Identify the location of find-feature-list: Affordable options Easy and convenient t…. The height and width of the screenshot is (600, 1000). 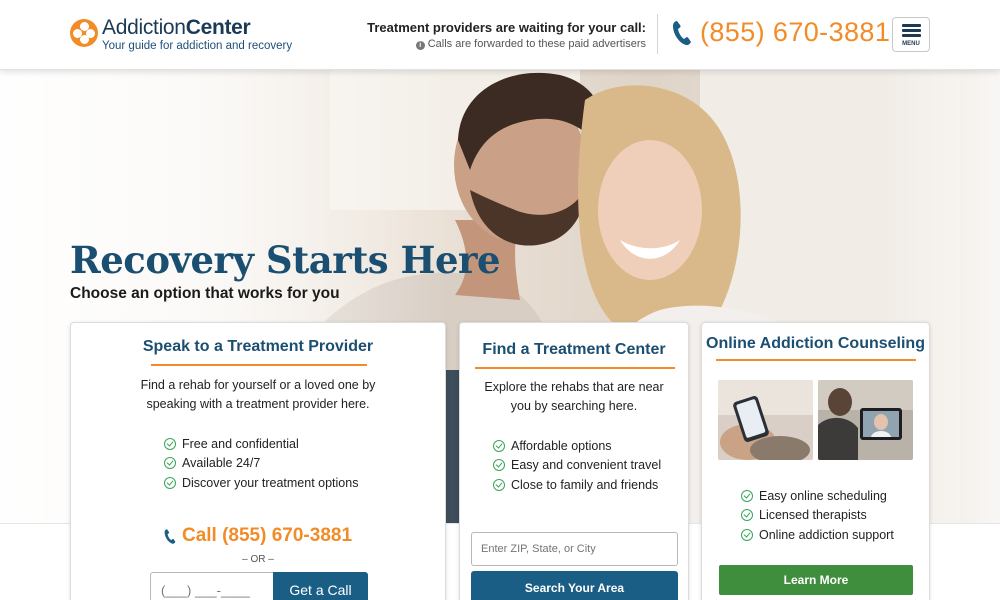
(577, 465).